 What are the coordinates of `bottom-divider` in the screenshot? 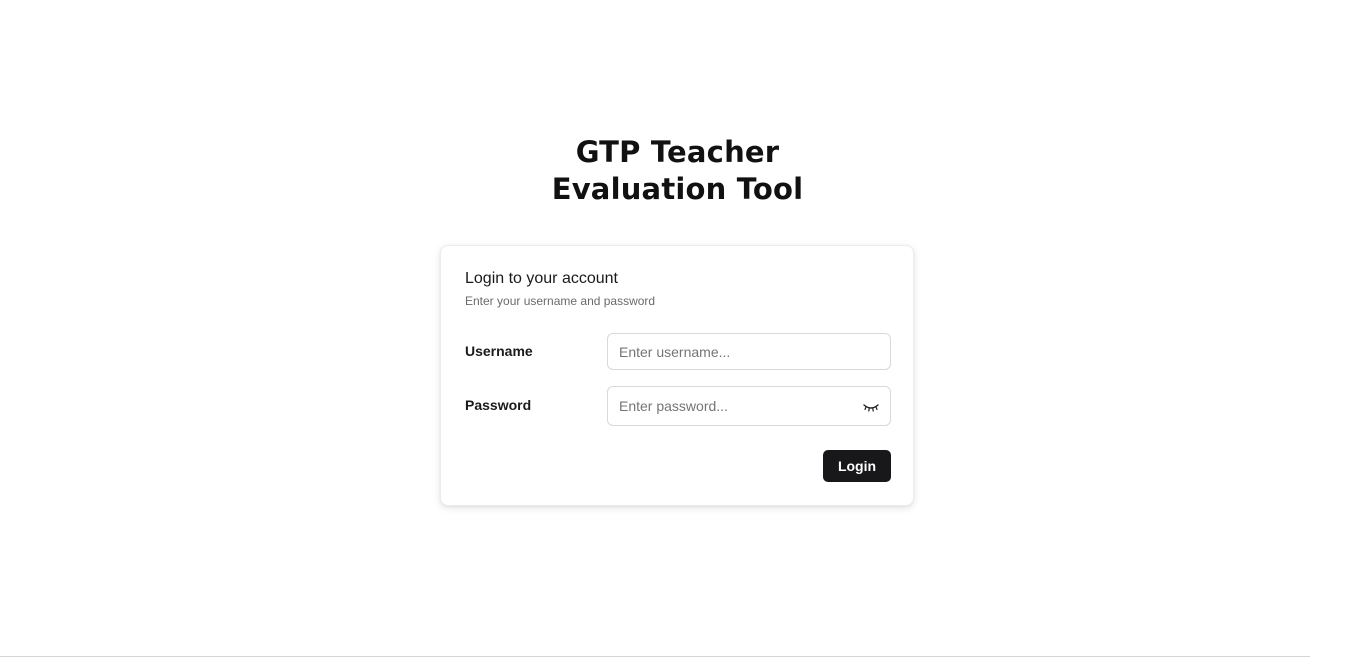 It's located at (655, 656).